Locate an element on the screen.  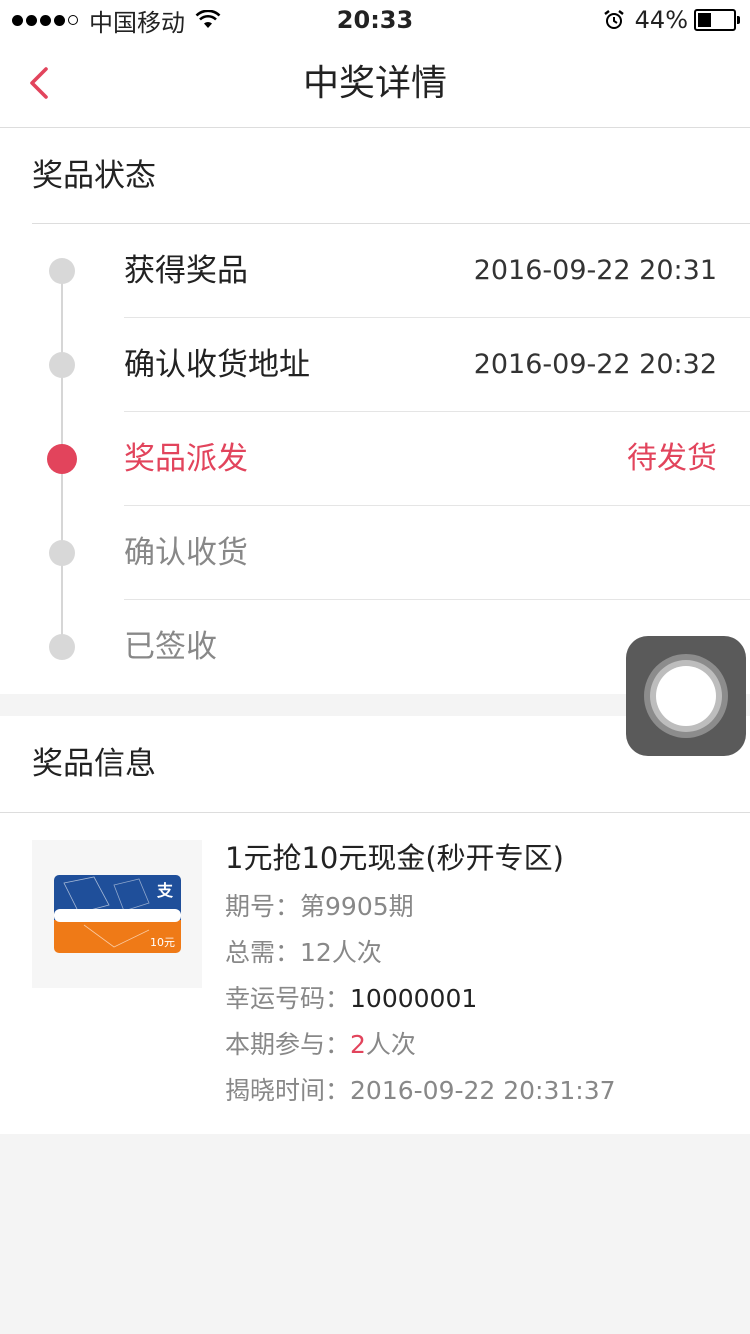
participation-unit: 人次 is located at coordinates (390, 1044).